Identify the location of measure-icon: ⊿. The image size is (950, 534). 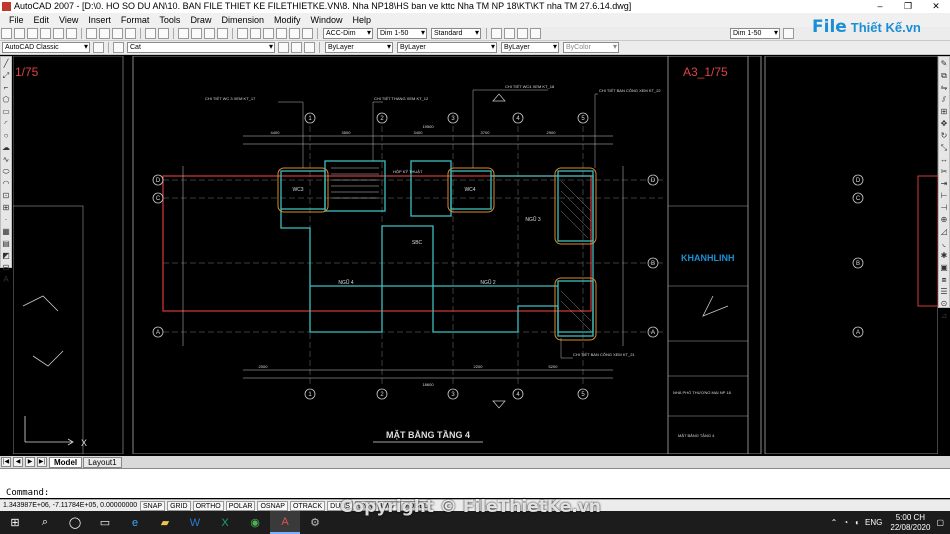
(944, 316).